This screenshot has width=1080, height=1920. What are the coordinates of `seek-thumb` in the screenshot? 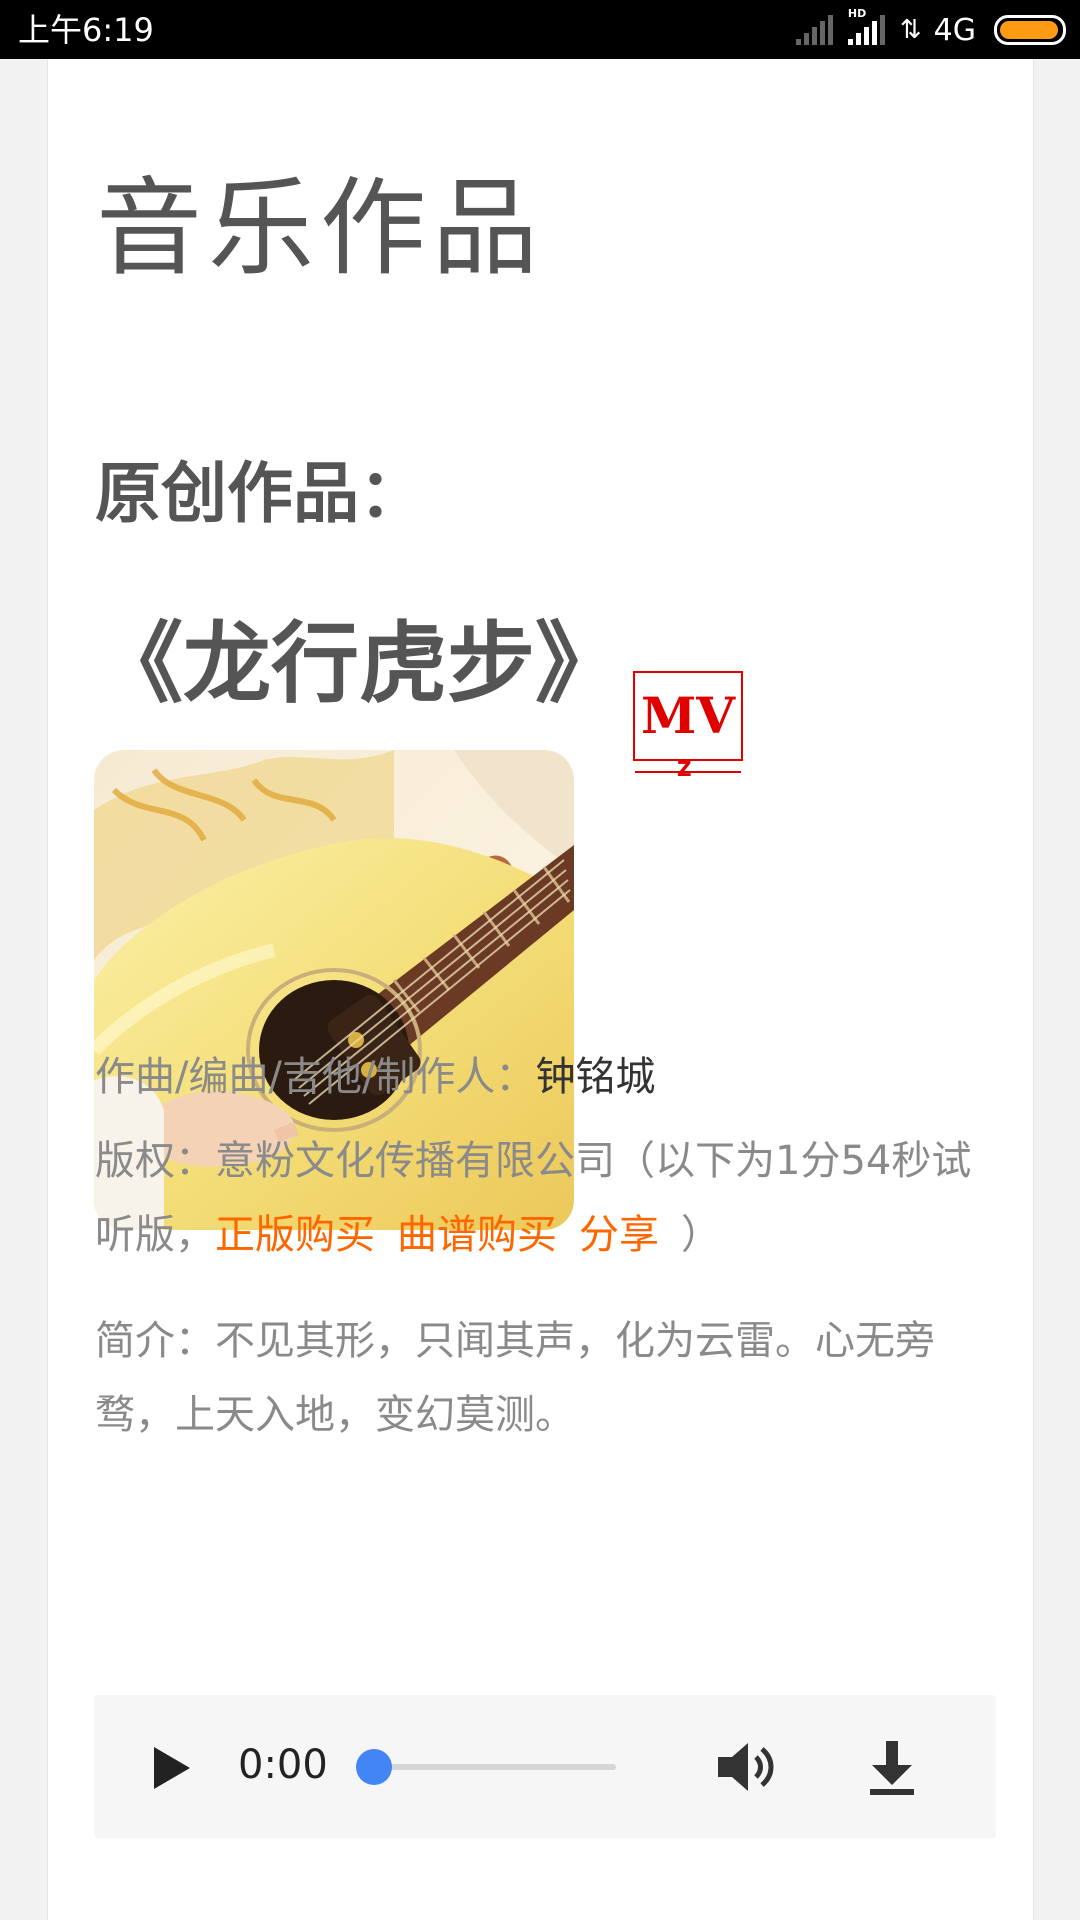 It's located at (374, 1767).